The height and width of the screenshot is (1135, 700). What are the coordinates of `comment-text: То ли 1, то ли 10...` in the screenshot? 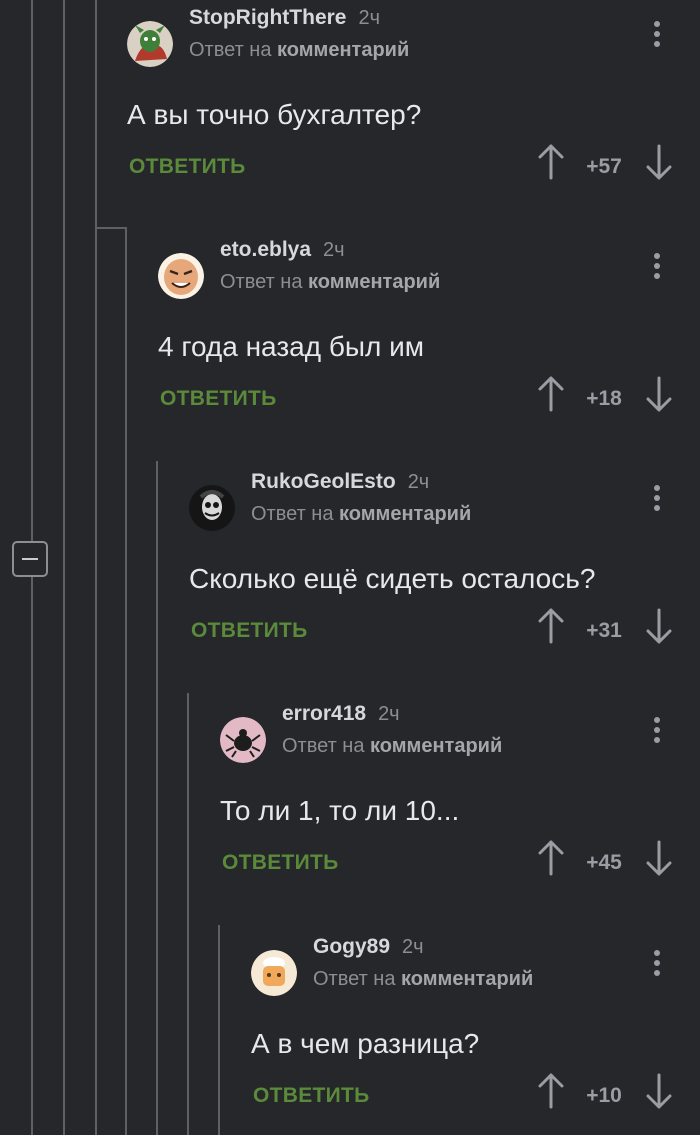 It's located at (340, 810).